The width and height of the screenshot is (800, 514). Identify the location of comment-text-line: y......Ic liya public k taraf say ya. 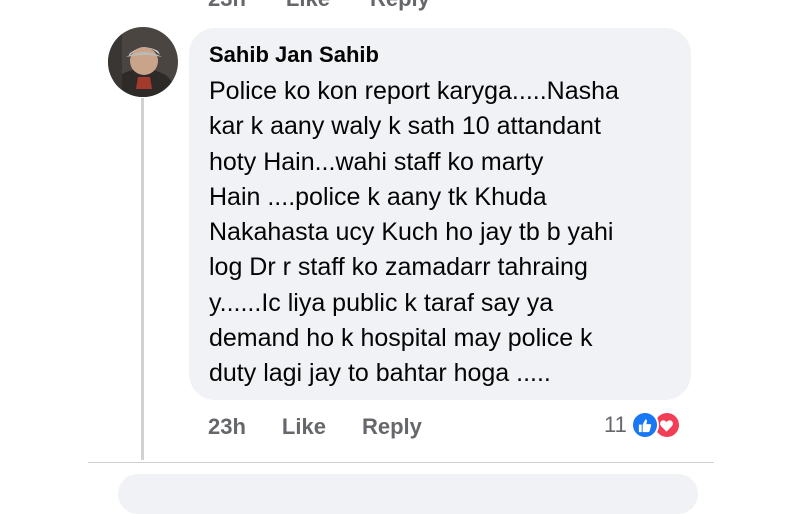
(381, 302).